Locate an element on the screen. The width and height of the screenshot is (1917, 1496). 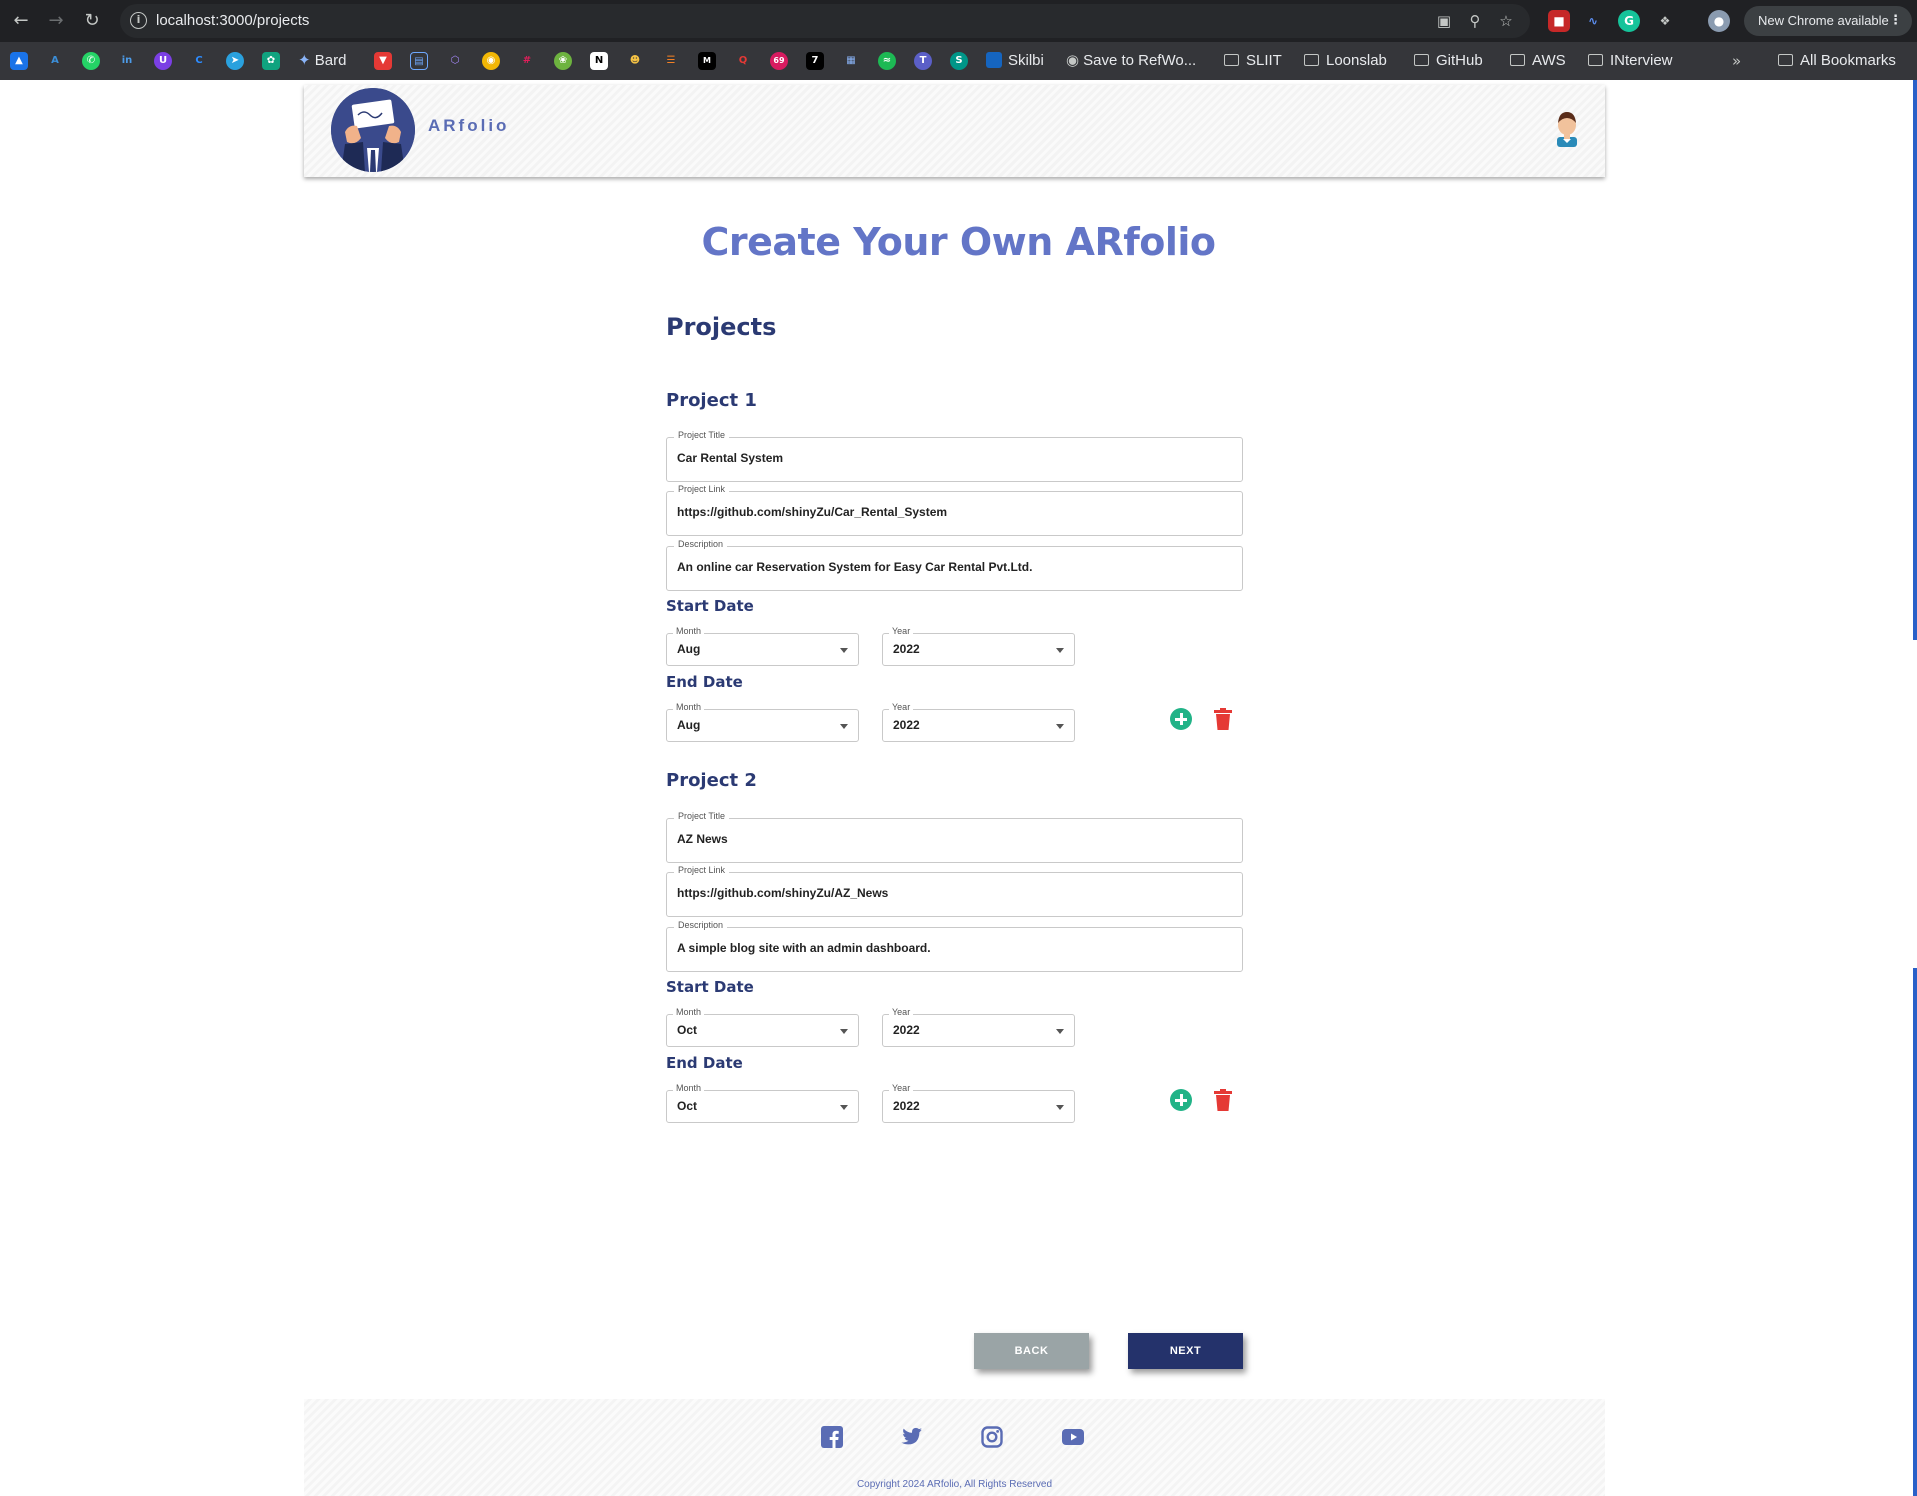
project-1-end-year-select: Year 2022 is located at coordinates (978, 722).